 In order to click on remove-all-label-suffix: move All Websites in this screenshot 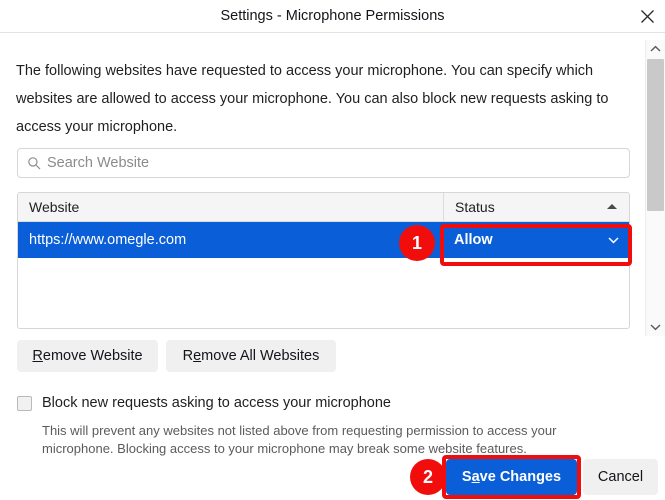, I will do `click(260, 356)`.